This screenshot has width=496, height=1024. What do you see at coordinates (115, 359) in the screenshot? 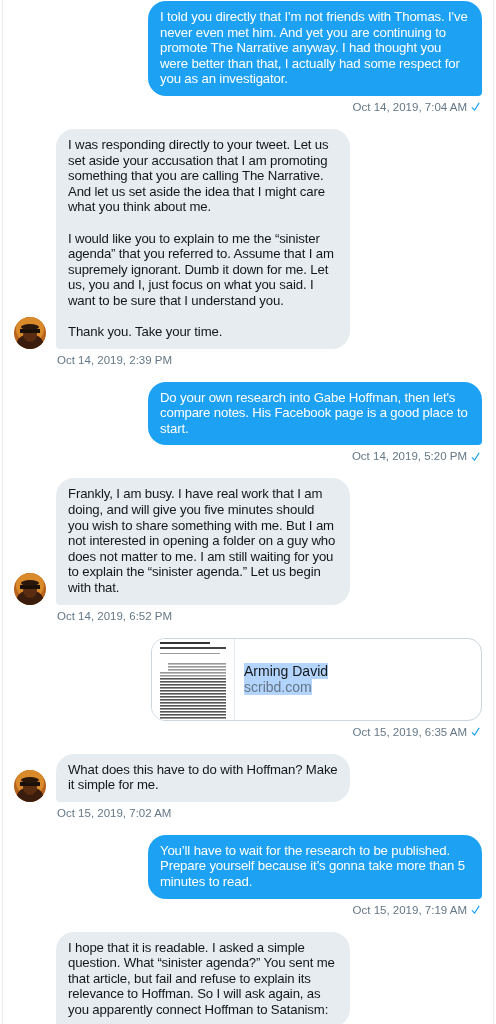
I see `timestamp: Oct 14, 2019, 2:39 PM` at bounding box center [115, 359].